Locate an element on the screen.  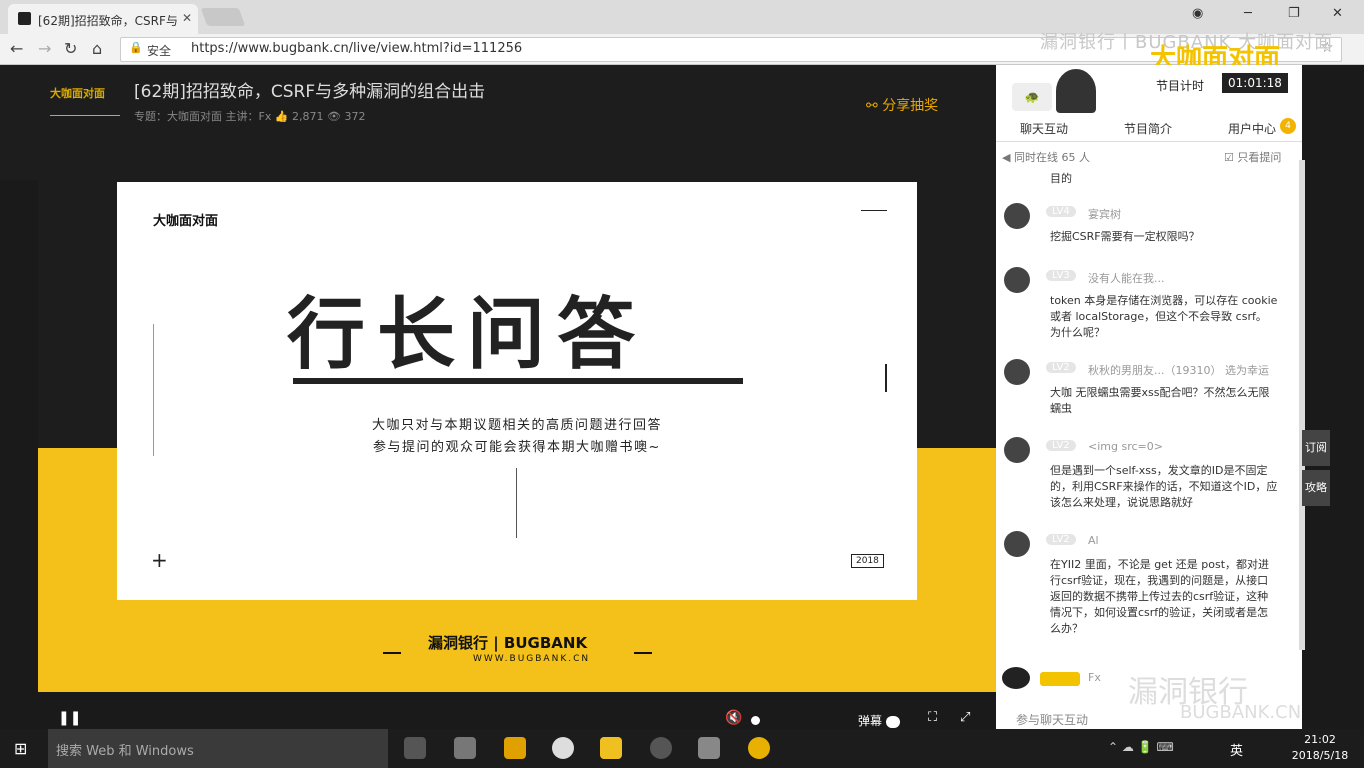
forward-icon: → is located at coordinates (44, 48).